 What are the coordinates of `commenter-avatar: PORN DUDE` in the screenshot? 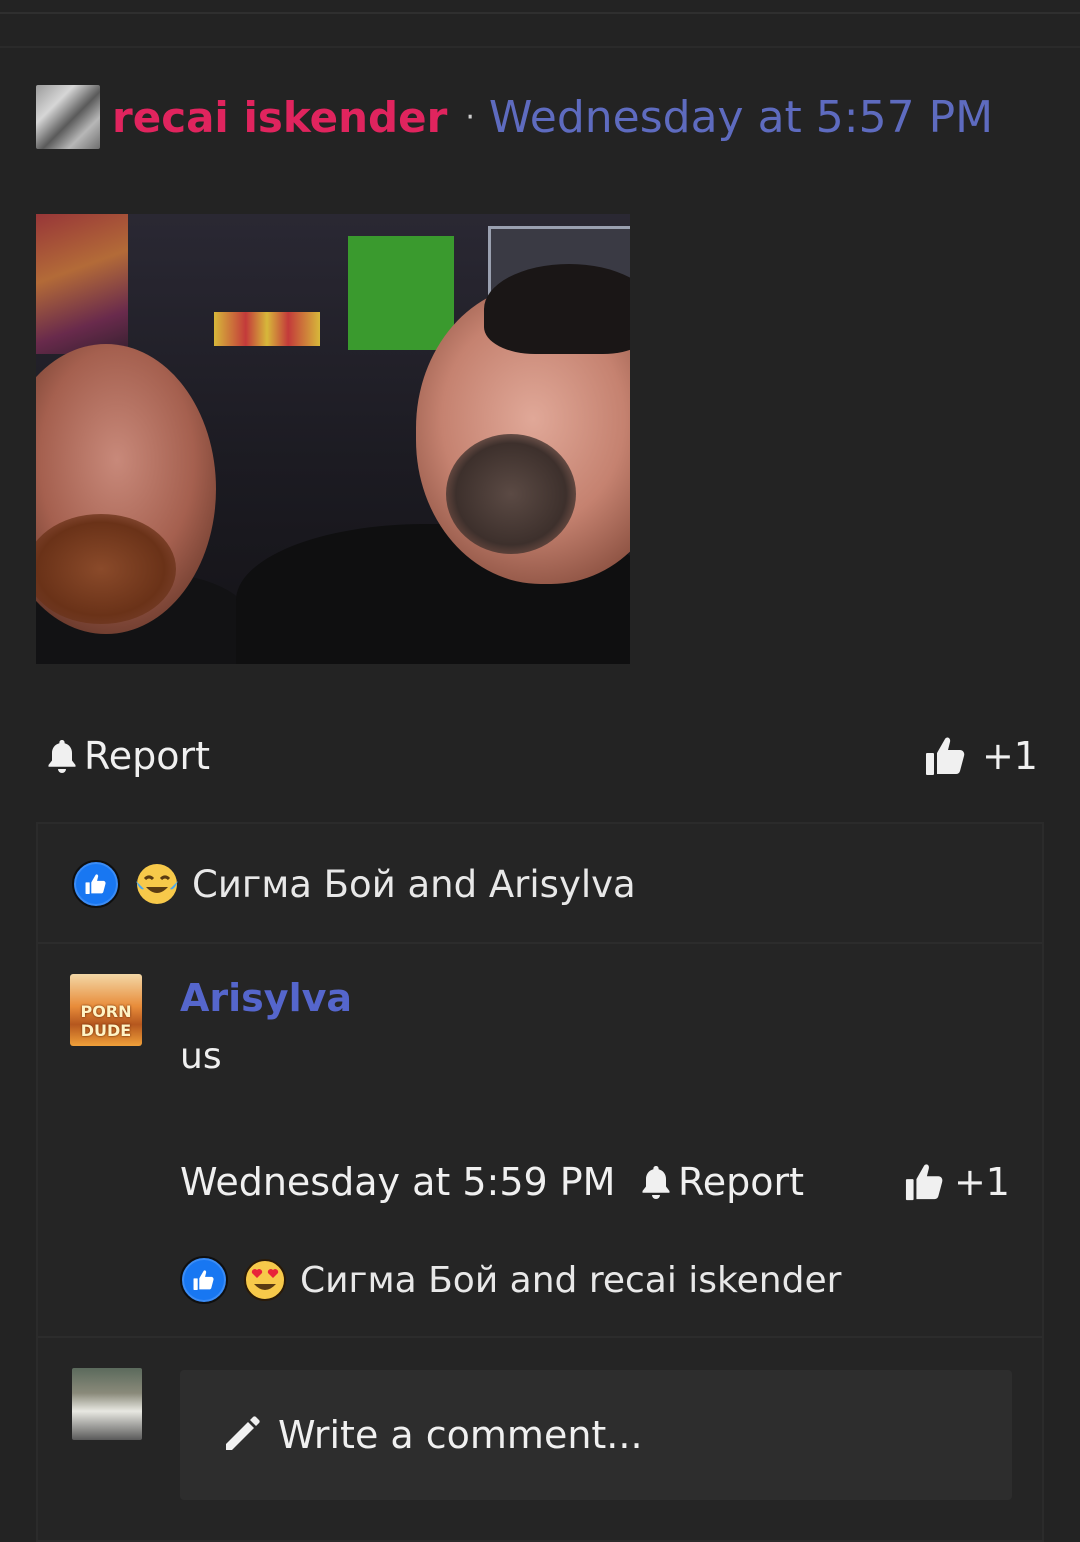 It's located at (106, 1010).